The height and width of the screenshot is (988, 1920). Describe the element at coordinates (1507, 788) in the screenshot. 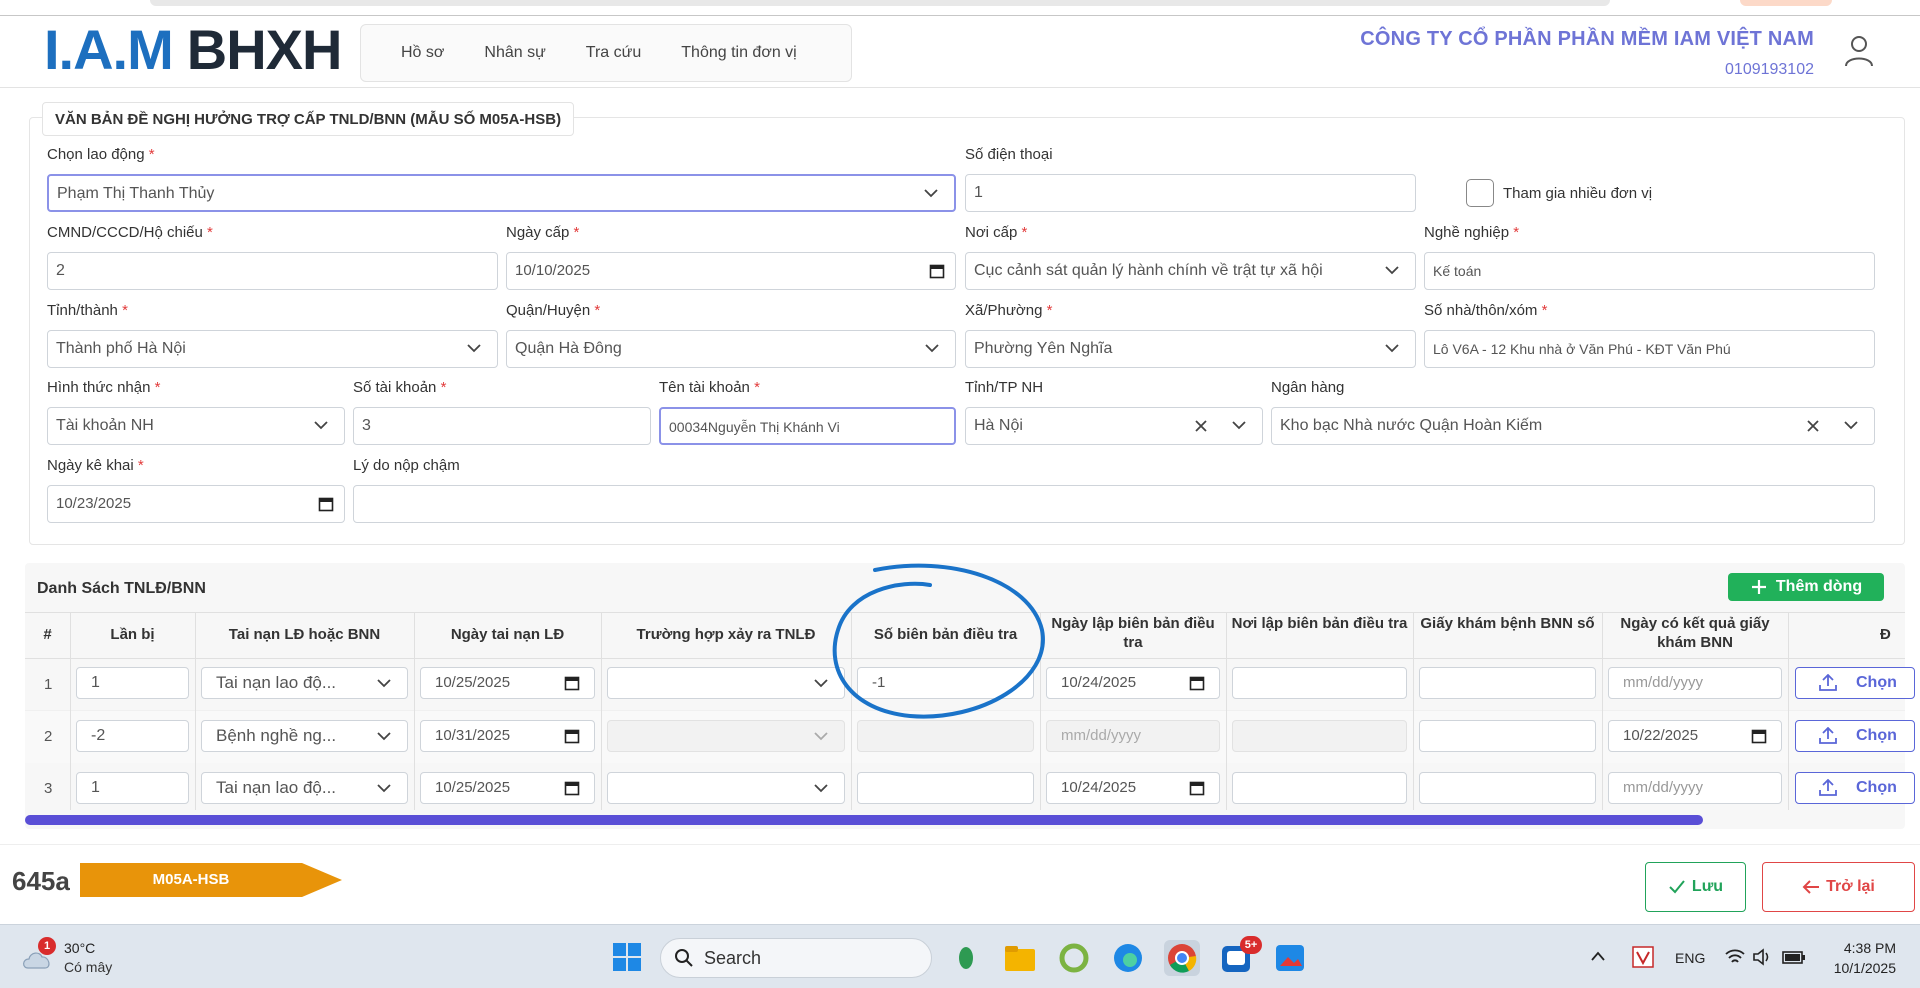

I see `row-3-giay-kham-input` at that location.